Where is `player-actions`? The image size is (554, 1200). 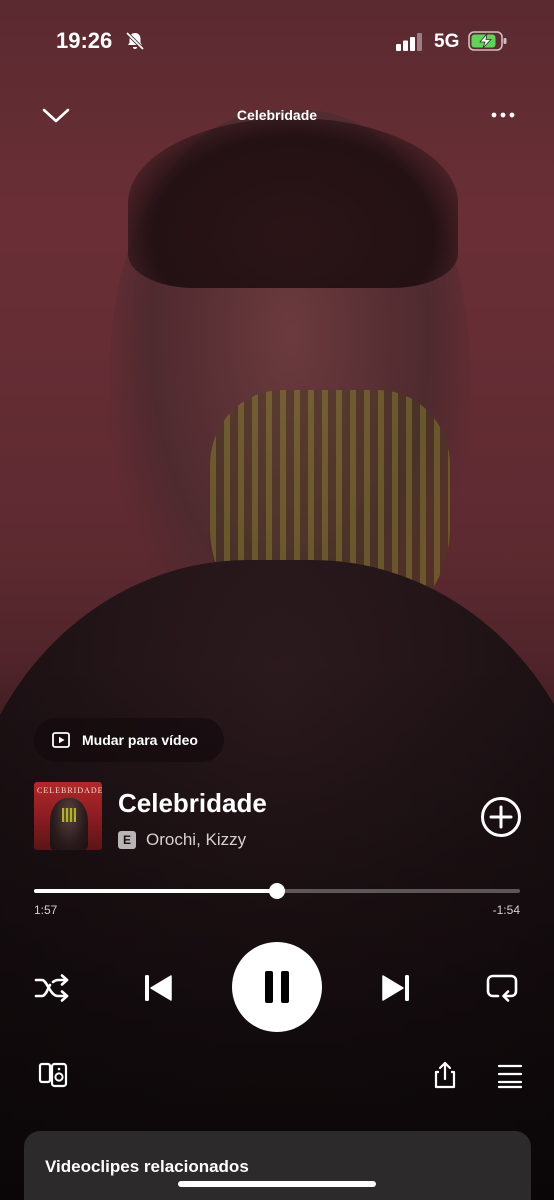 player-actions is located at coordinates (277, 1076).